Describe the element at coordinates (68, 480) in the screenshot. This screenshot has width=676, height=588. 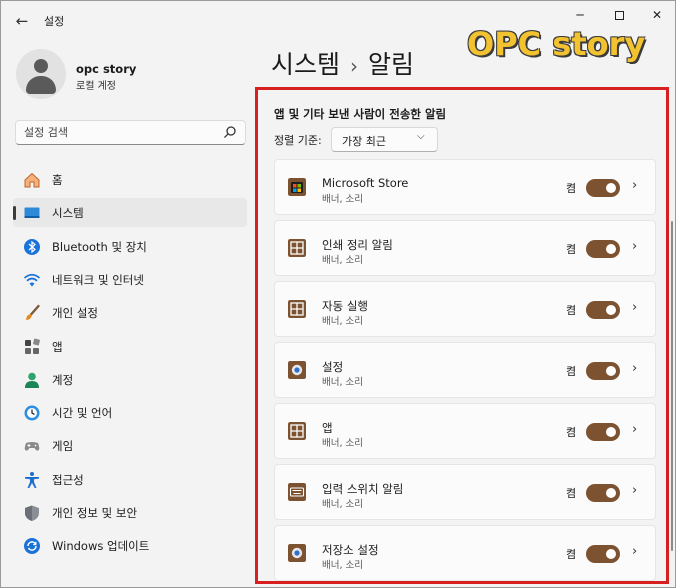
I see `sidebar-item-label: 접근성` at that location.